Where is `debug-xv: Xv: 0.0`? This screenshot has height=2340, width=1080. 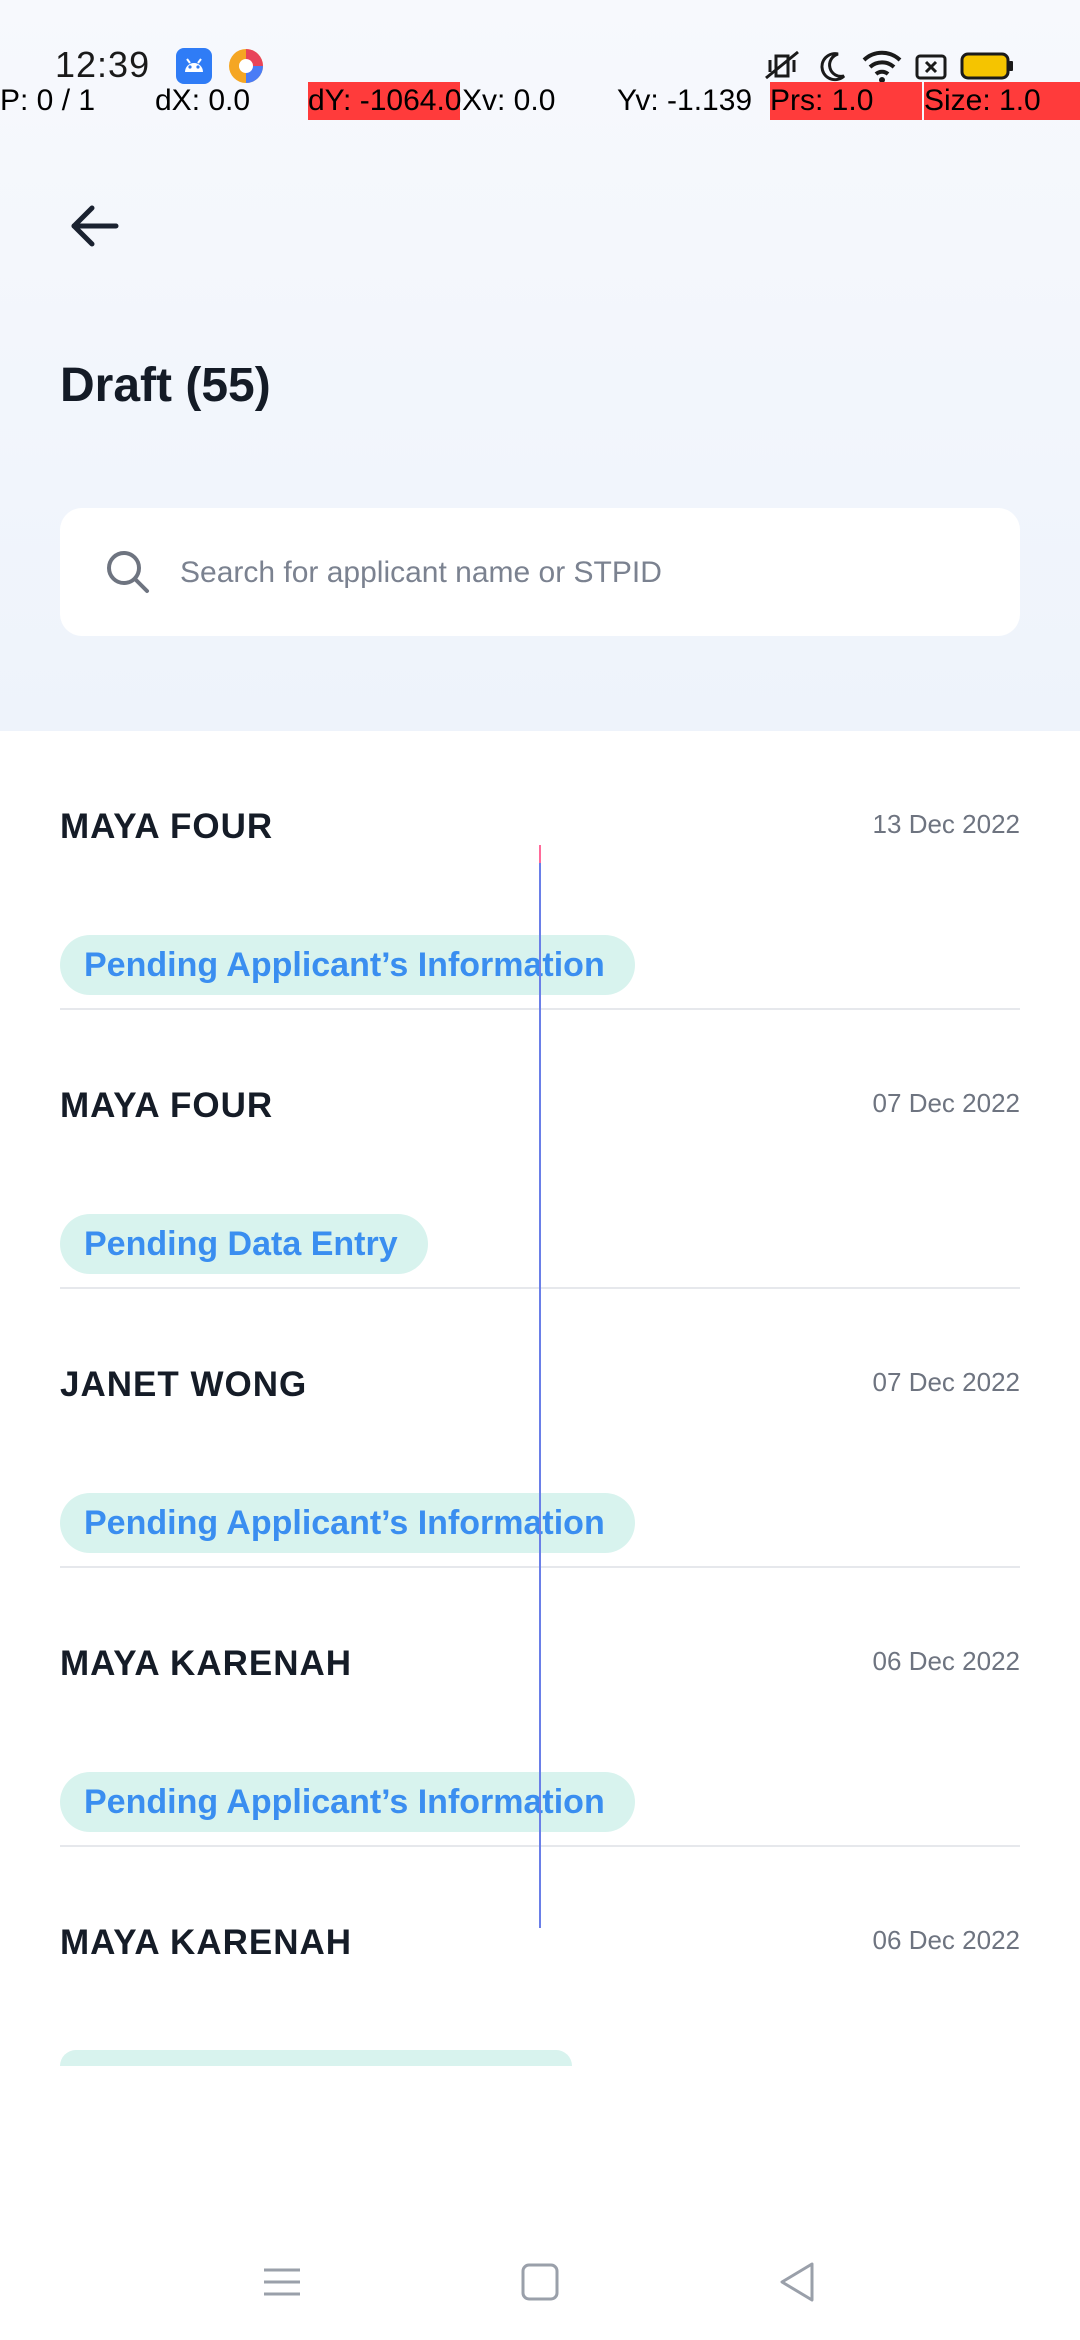
debug-xv: Xv: 0.0 is located at coordinates (509, 100).